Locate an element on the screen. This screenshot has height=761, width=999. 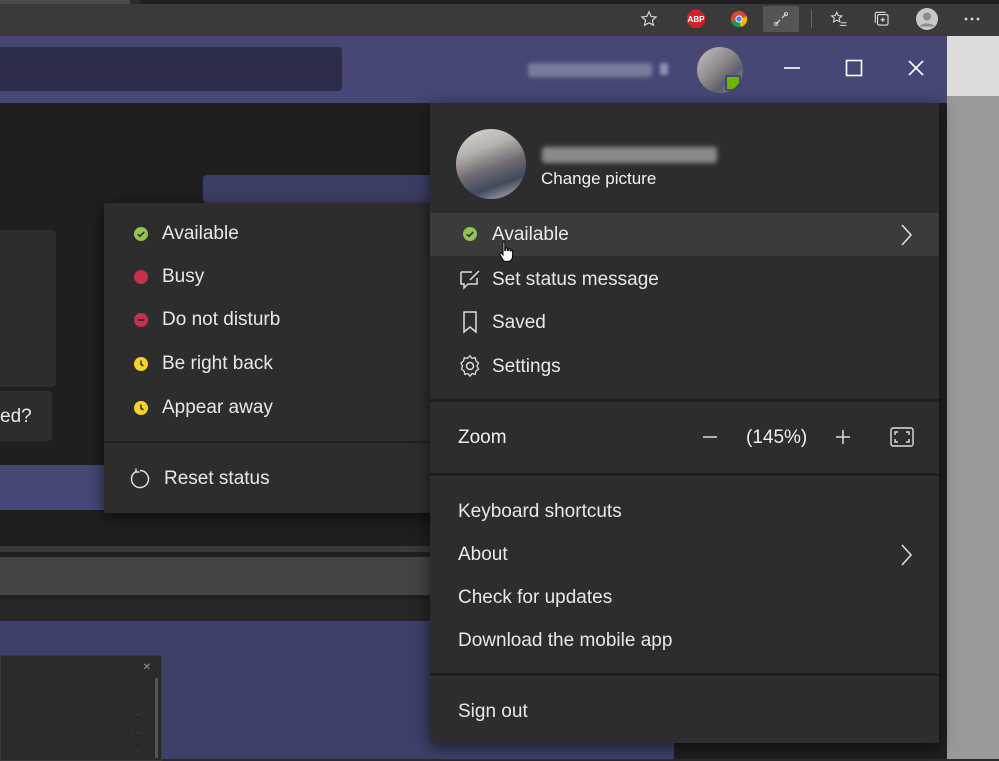
zoom-in-button is located at coordinates (843, 437).